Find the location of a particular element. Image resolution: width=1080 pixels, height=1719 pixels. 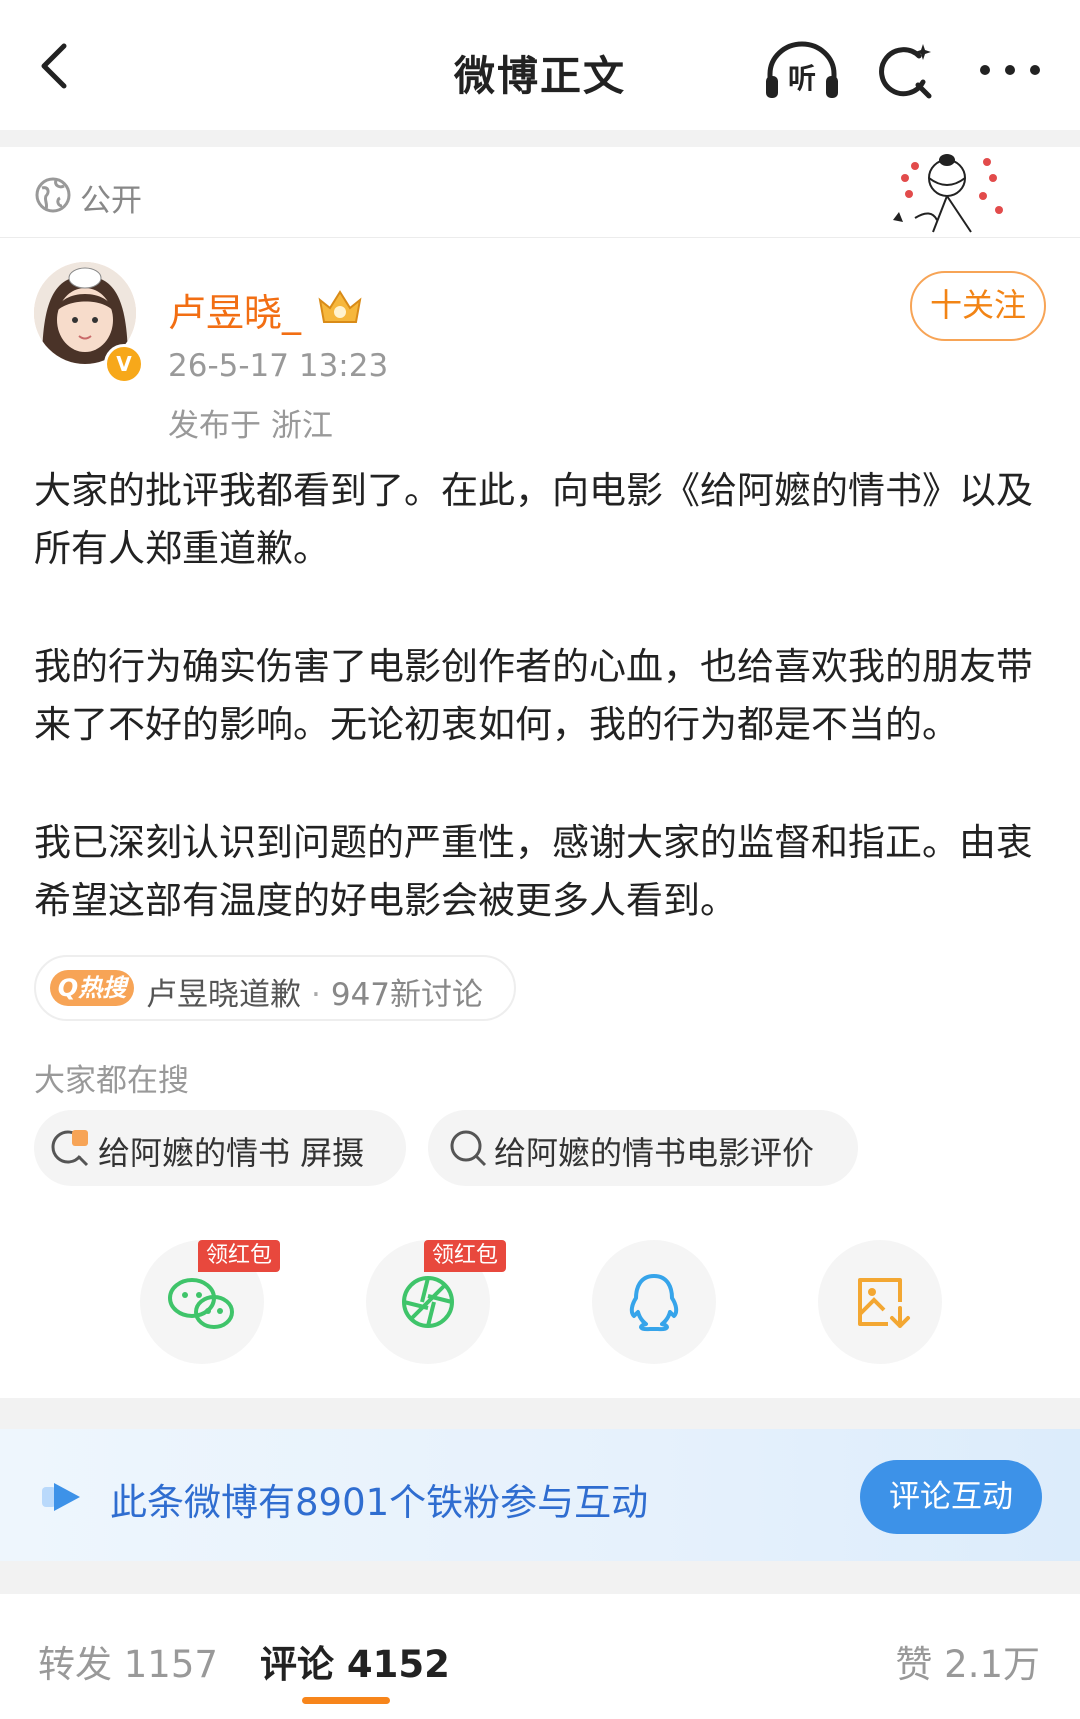

post-paragraph: 大家的批评我都看到了。在此，向电影《给阿嬷的情书》以及所有人郑重道歉。 is located at coordinates (533, 519).